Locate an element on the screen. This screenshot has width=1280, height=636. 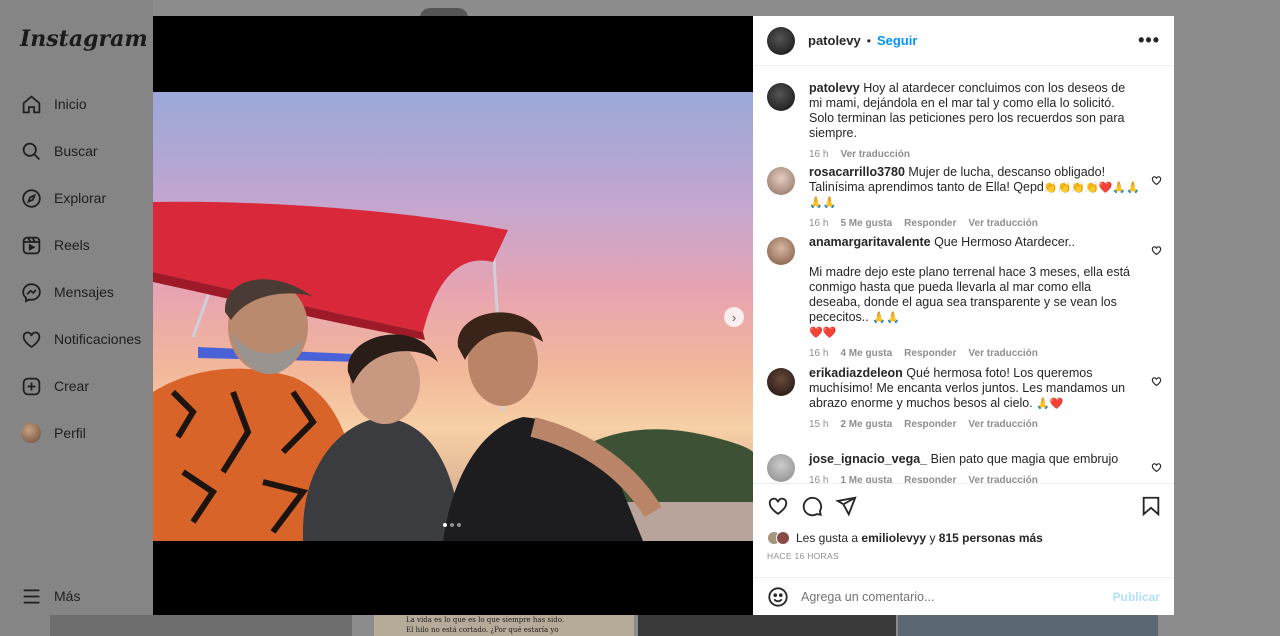
comment-likes: 2 Me gusta is located at coordinates (866, 424).